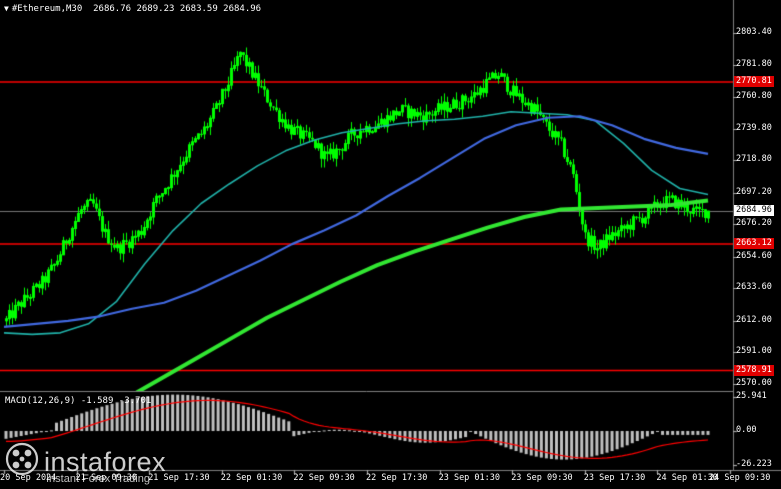 The width and height of the screenshot is (781, 489). Describe the element at coordinates (754, 382) in the screenshot. I see `price-tick-label: 2570.00` at that location.